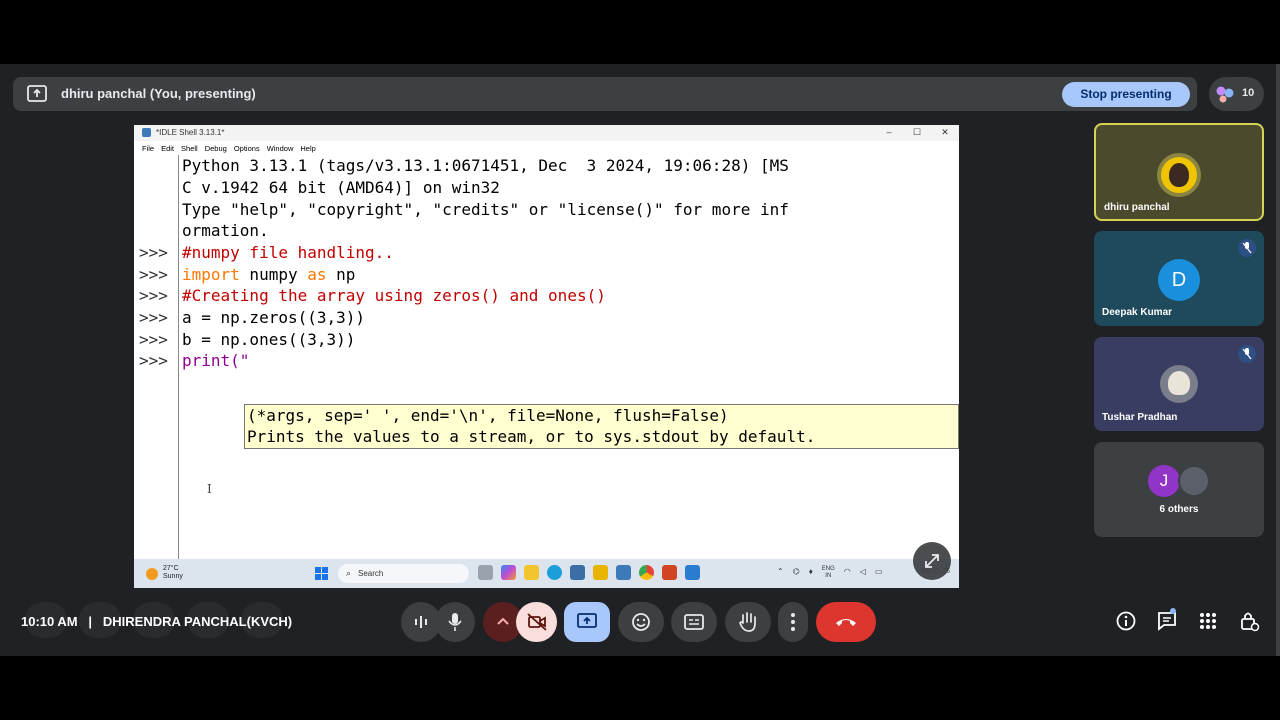 The image size is (1280, 720). I want to click on system-tray: ⌃ ⌬ ♦ ENG IN ◠ ◁ ▭, so click(830, 573).